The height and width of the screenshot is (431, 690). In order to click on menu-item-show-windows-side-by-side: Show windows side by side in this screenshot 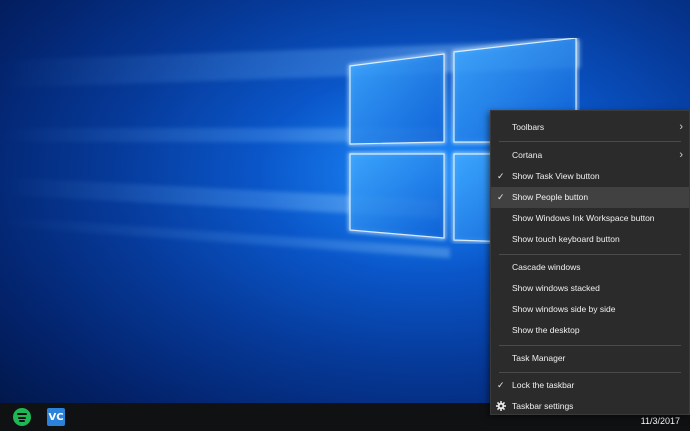, I will do `click(590, 309)`.